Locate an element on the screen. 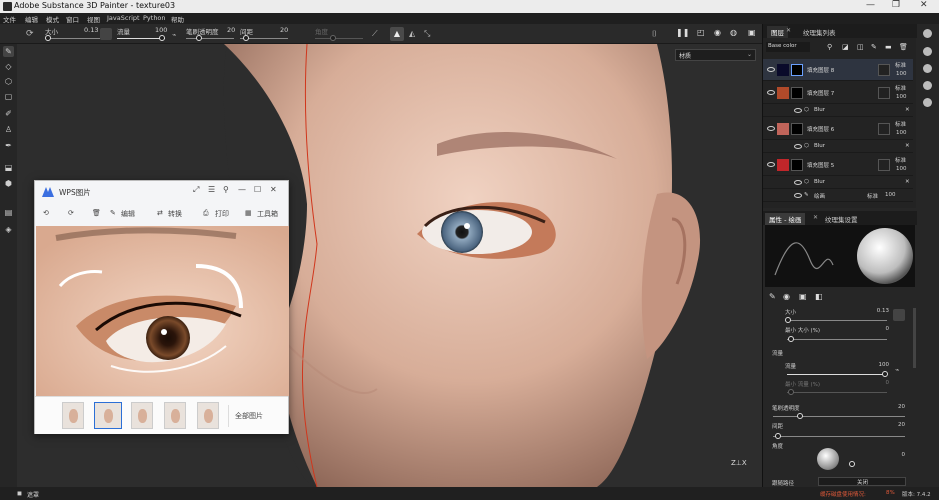 The image size is (939, 500). toolbar-flow-slider-knob is located at coordinates (162, 38).